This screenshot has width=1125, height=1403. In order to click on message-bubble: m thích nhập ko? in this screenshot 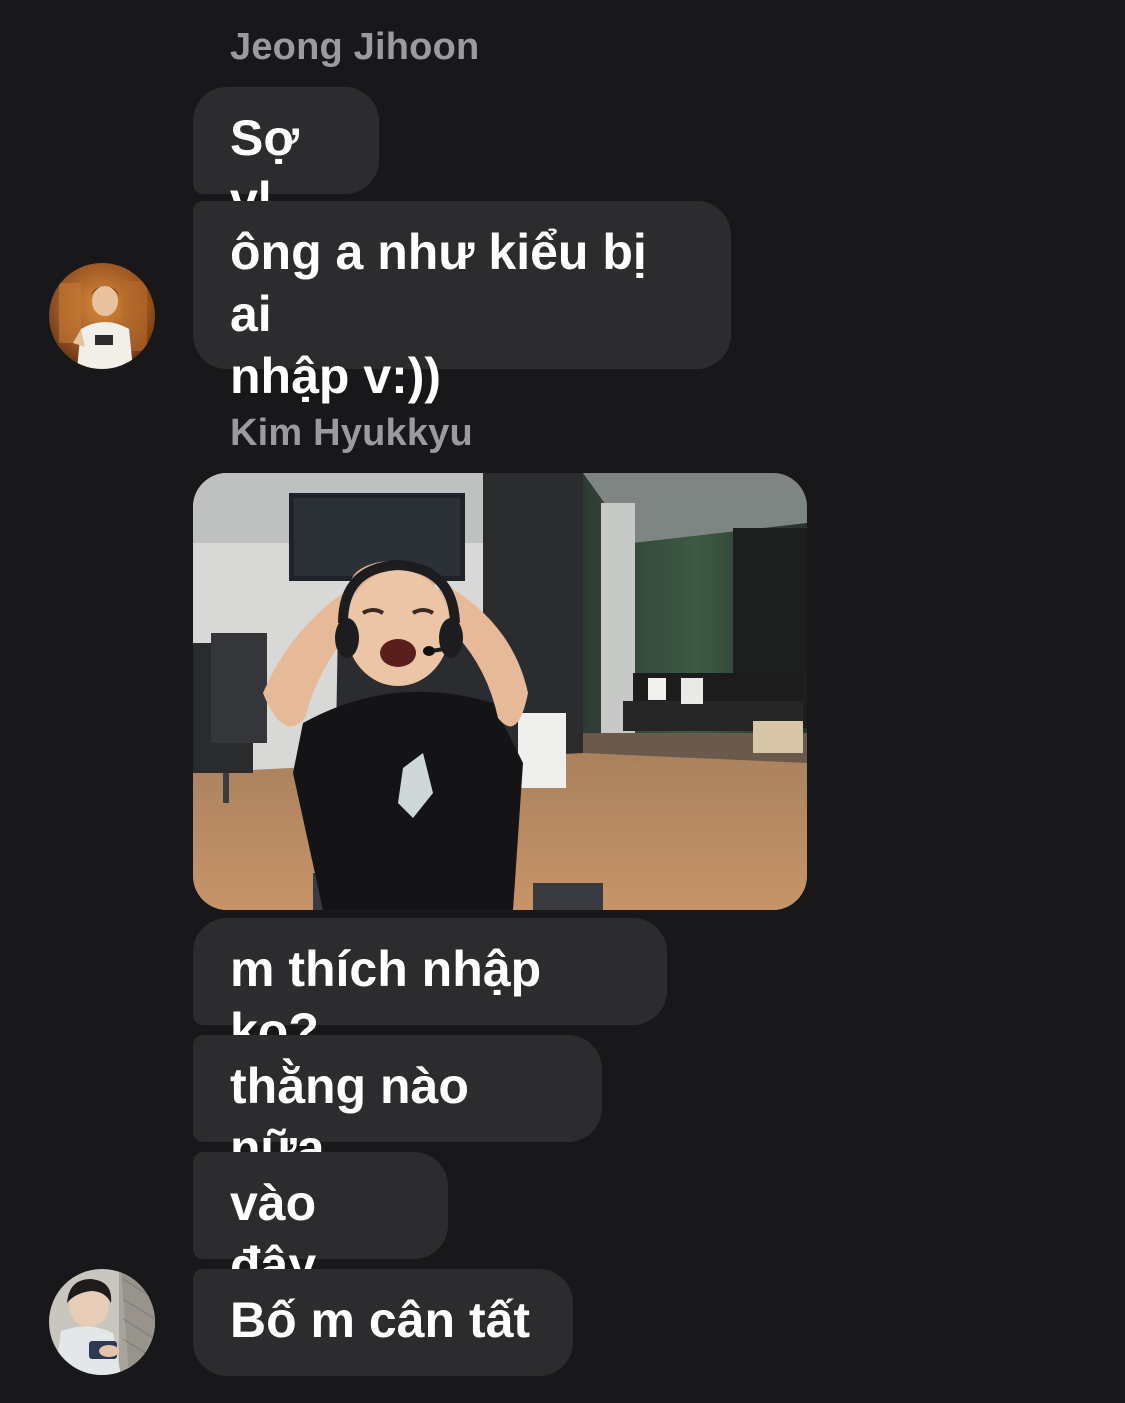, I will do `click(430, 988)`.